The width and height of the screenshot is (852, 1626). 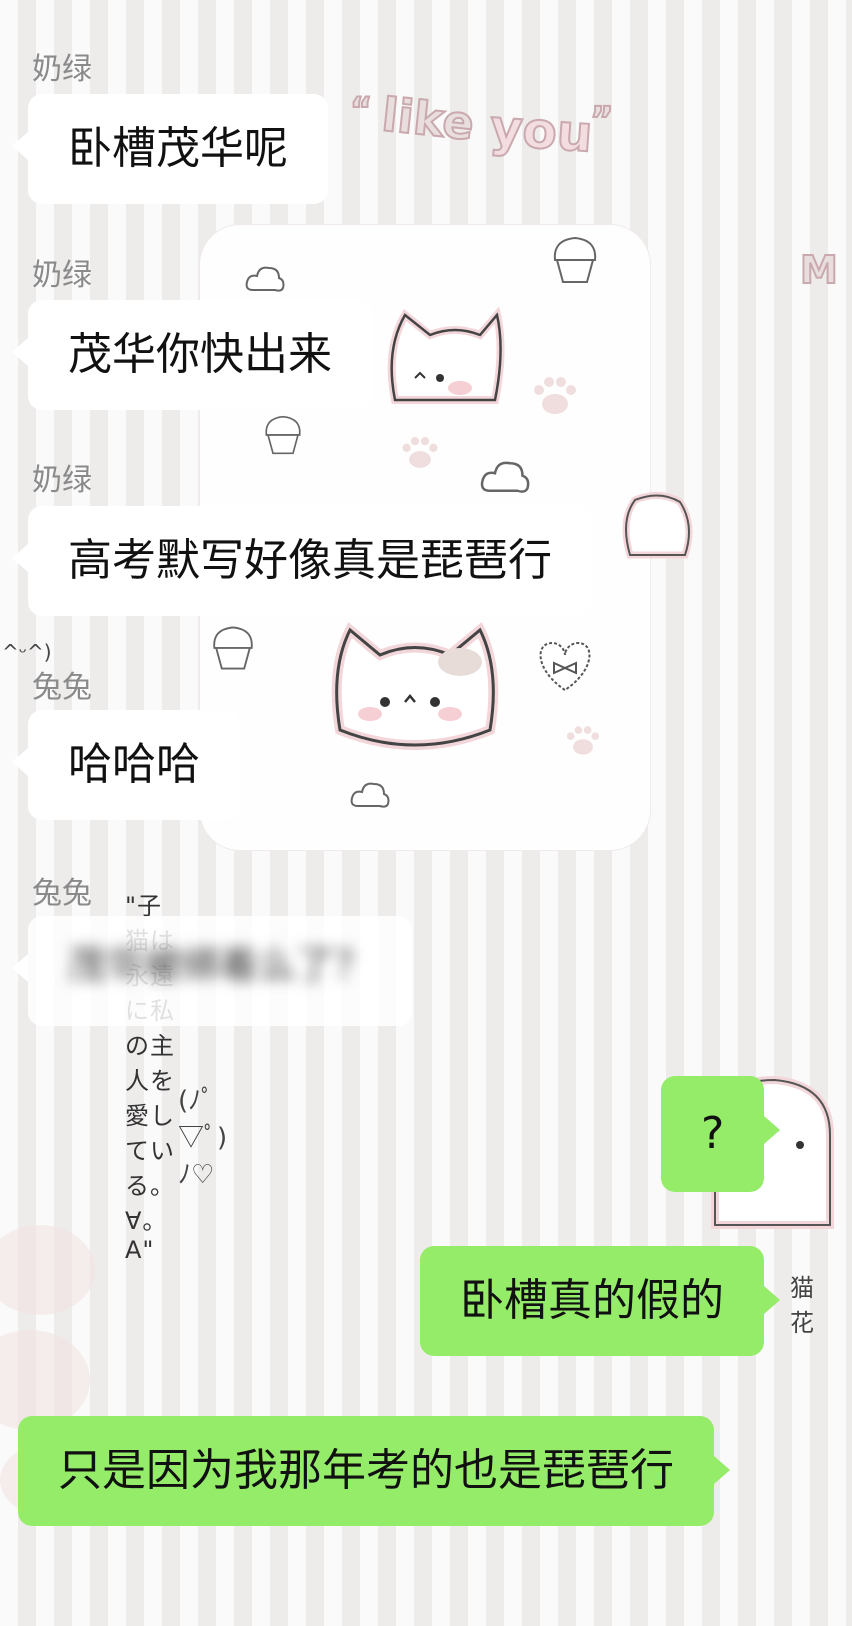 I want to click on wallpaper-kaomoji-left: ^ᵕ^), so click(x=27, y=652).